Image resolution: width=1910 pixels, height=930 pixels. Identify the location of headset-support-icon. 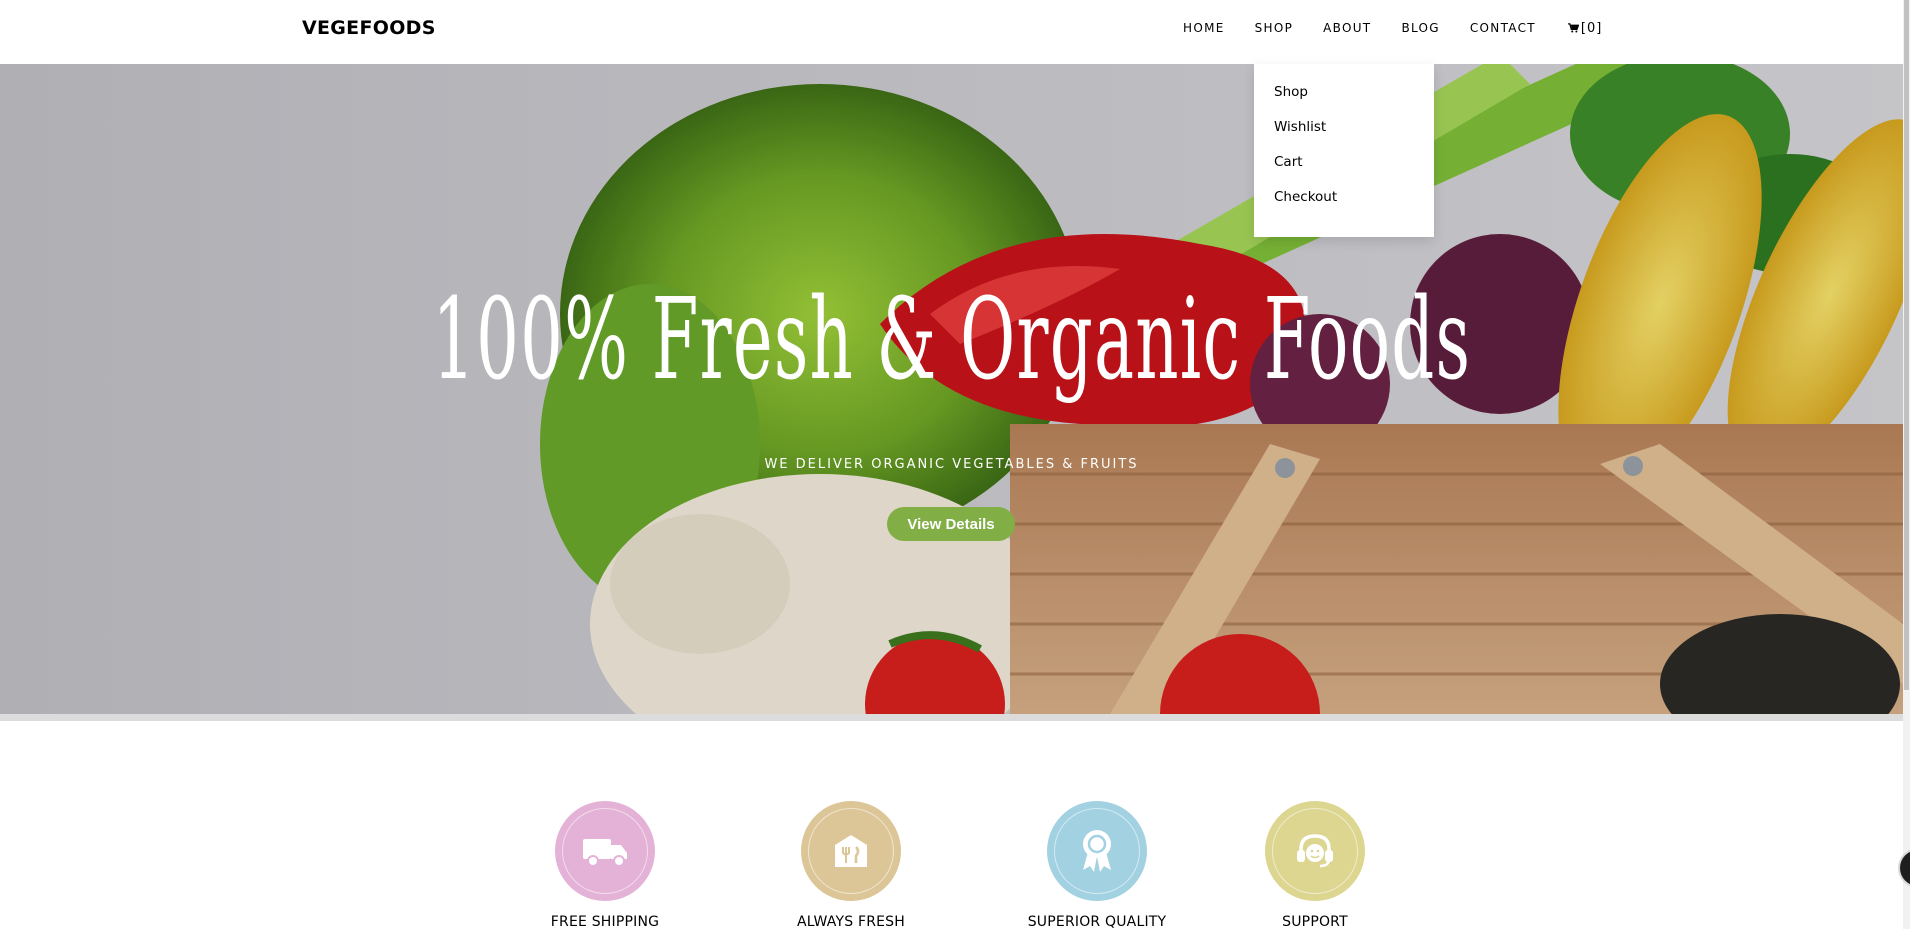
(1315, 851).